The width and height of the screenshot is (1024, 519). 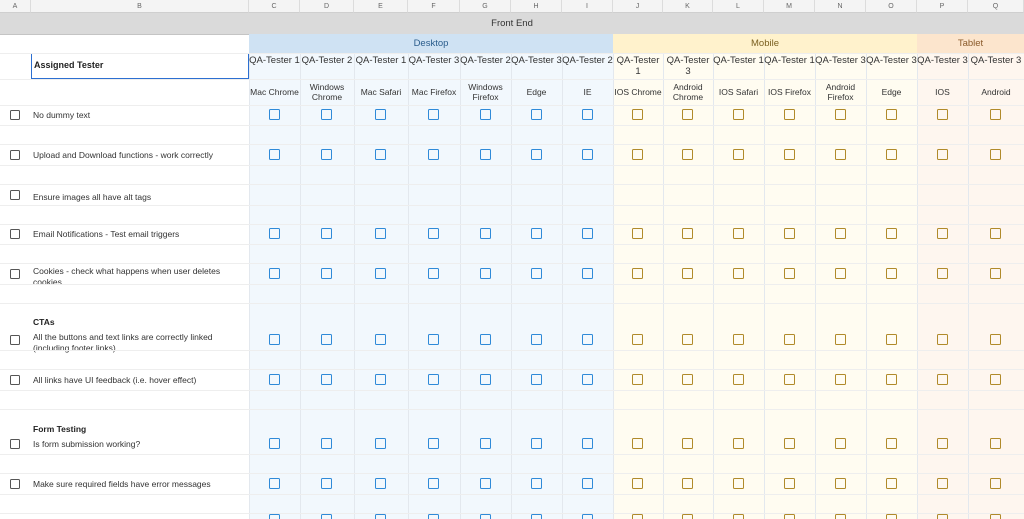 I want to click on column-header-b: B, so click(x=140, y=6).